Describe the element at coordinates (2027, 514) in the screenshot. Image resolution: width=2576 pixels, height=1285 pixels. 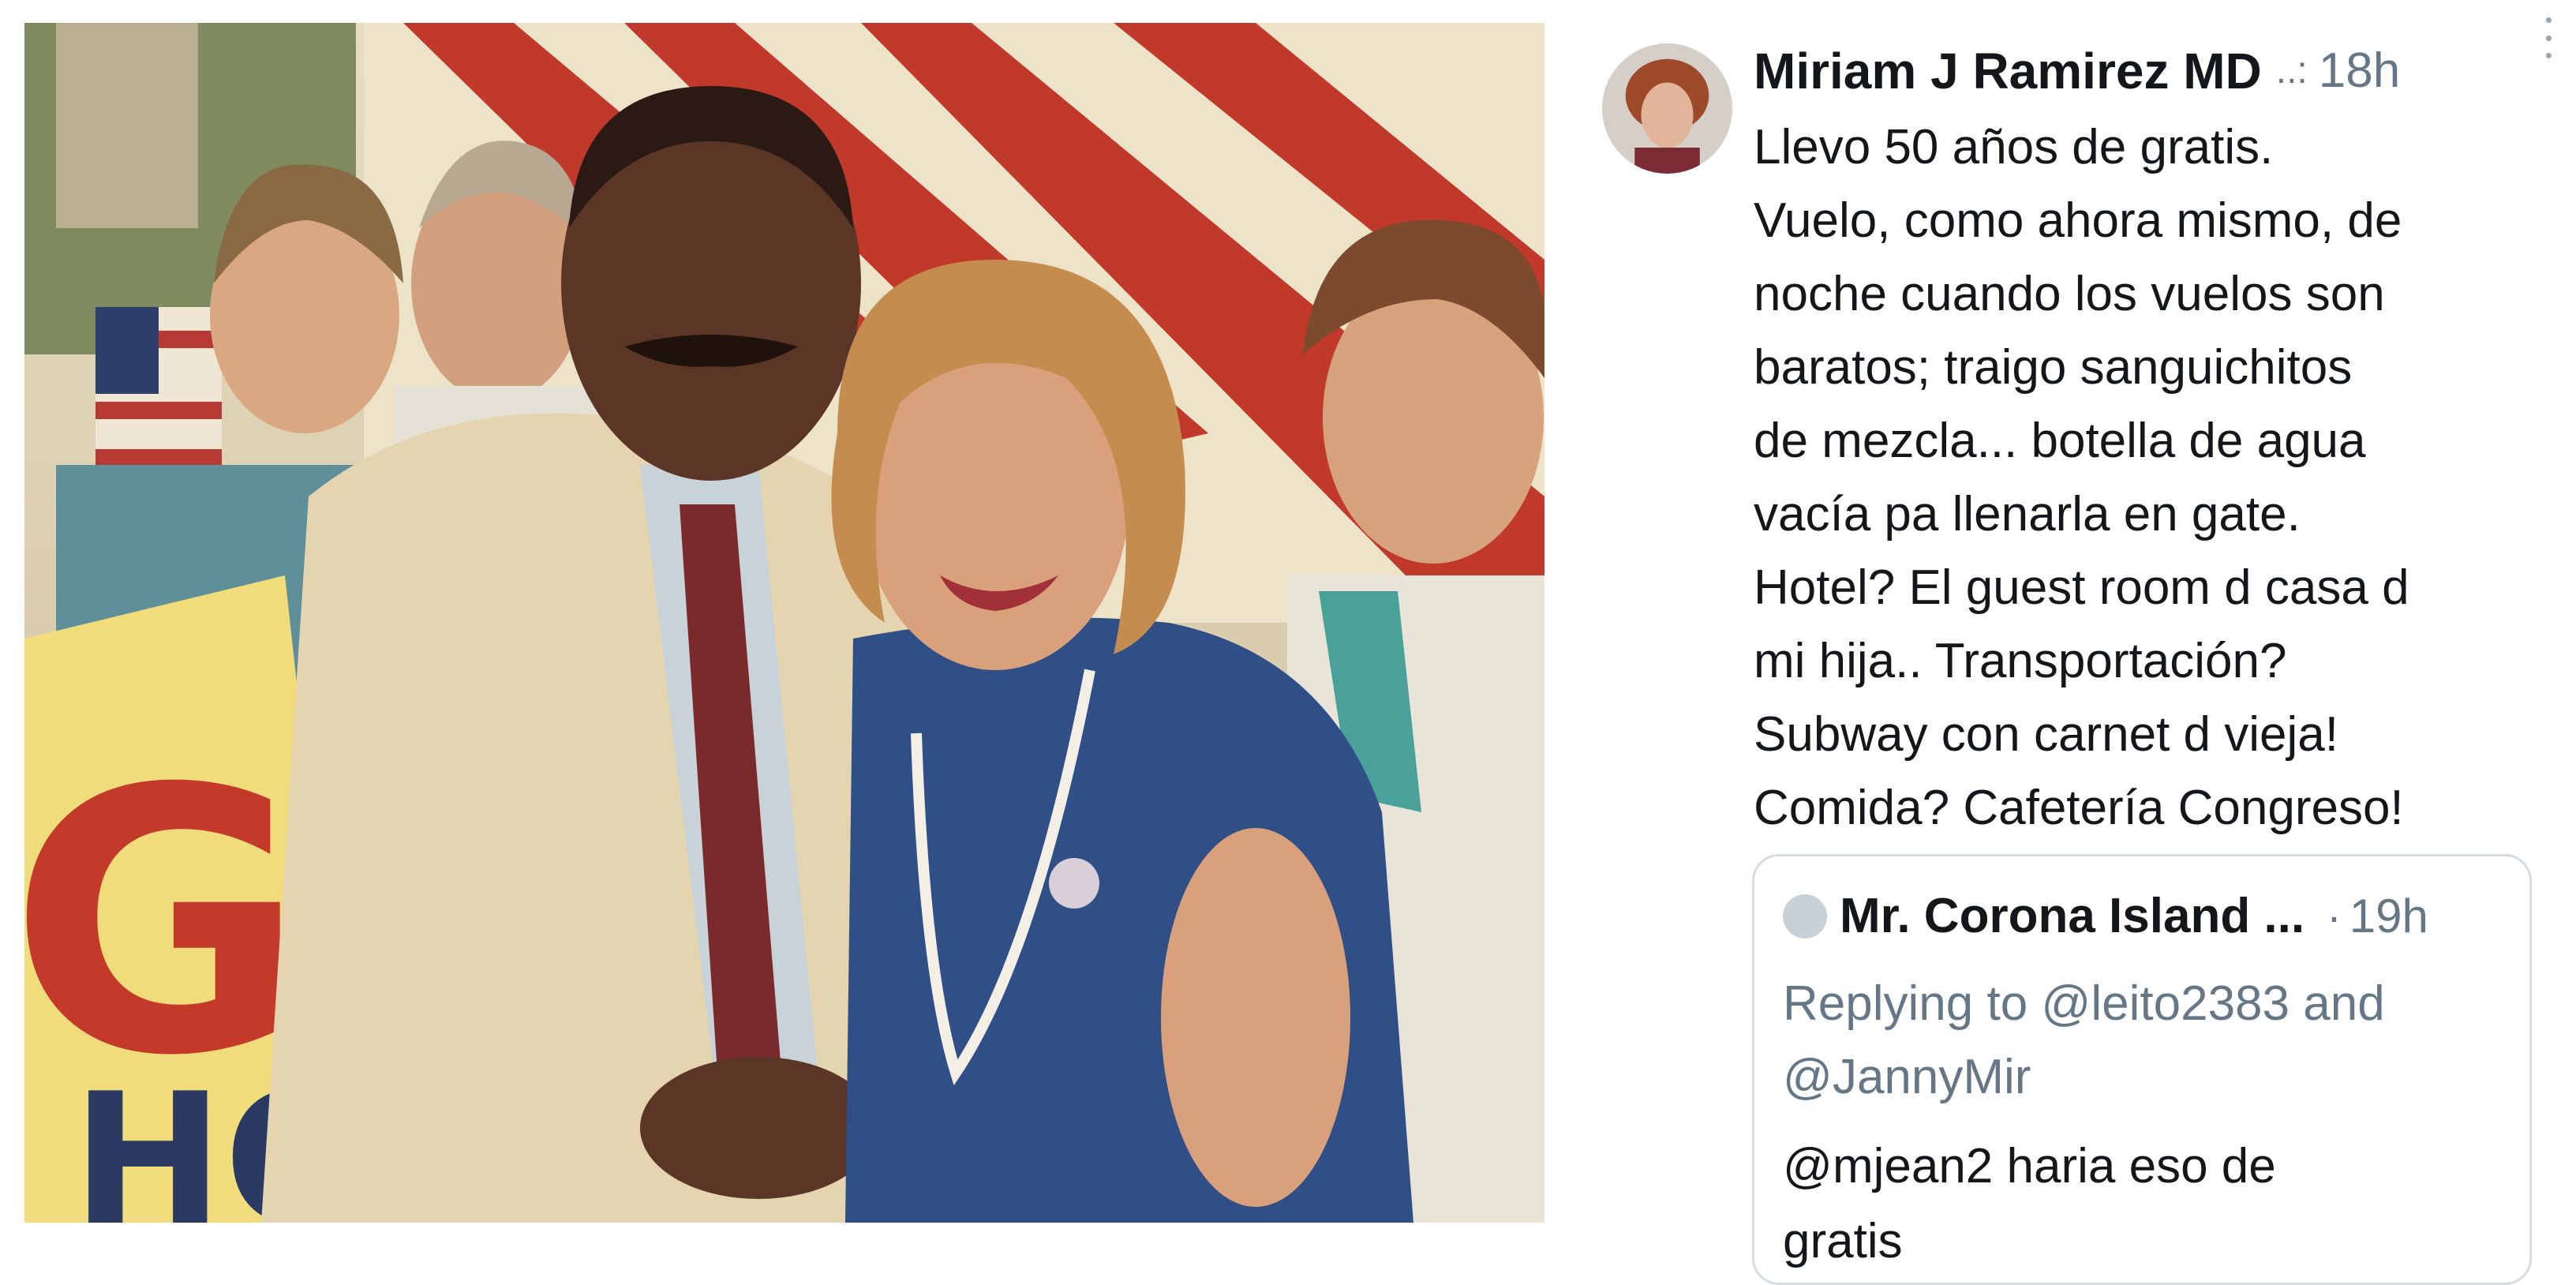
I see `tweet-line: vacía pa llenarla en gate.` at that location.